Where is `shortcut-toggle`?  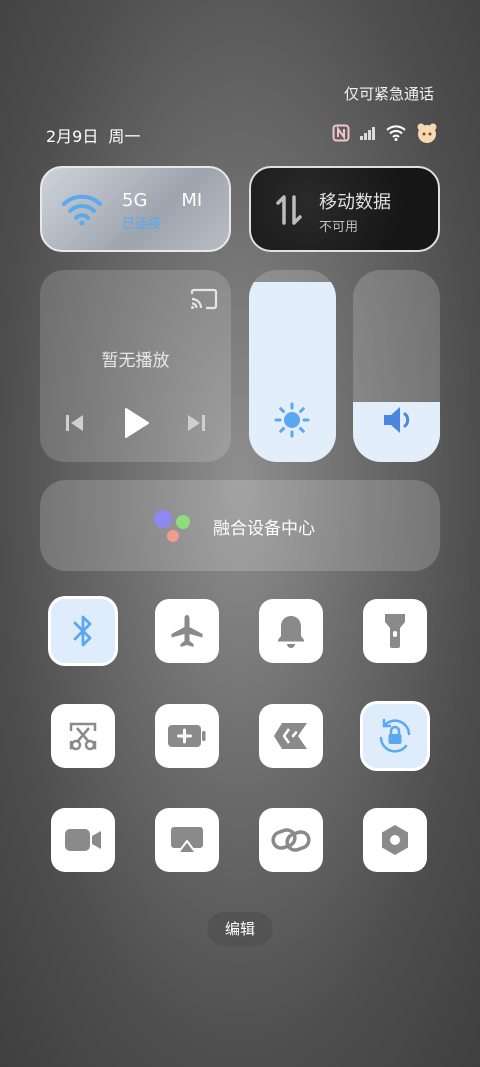
shortcut-toggle is located at coordinates (291, 736).